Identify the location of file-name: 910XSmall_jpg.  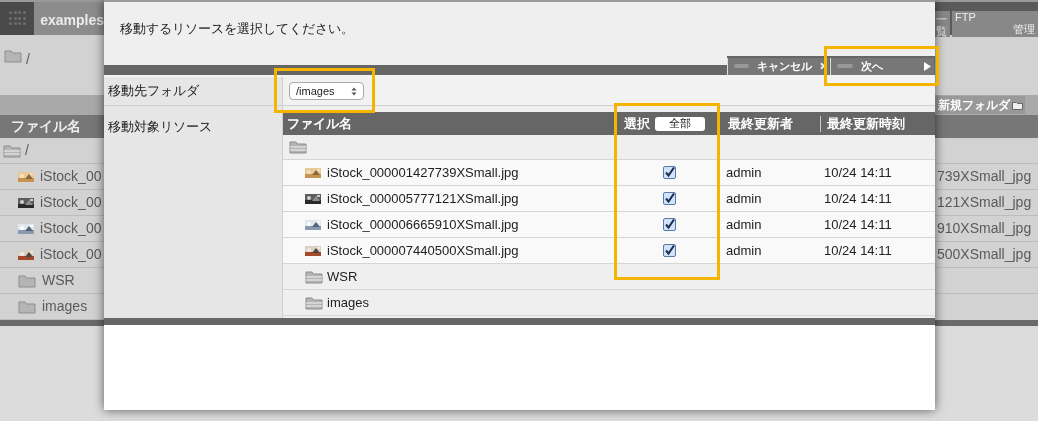
(984, 228).